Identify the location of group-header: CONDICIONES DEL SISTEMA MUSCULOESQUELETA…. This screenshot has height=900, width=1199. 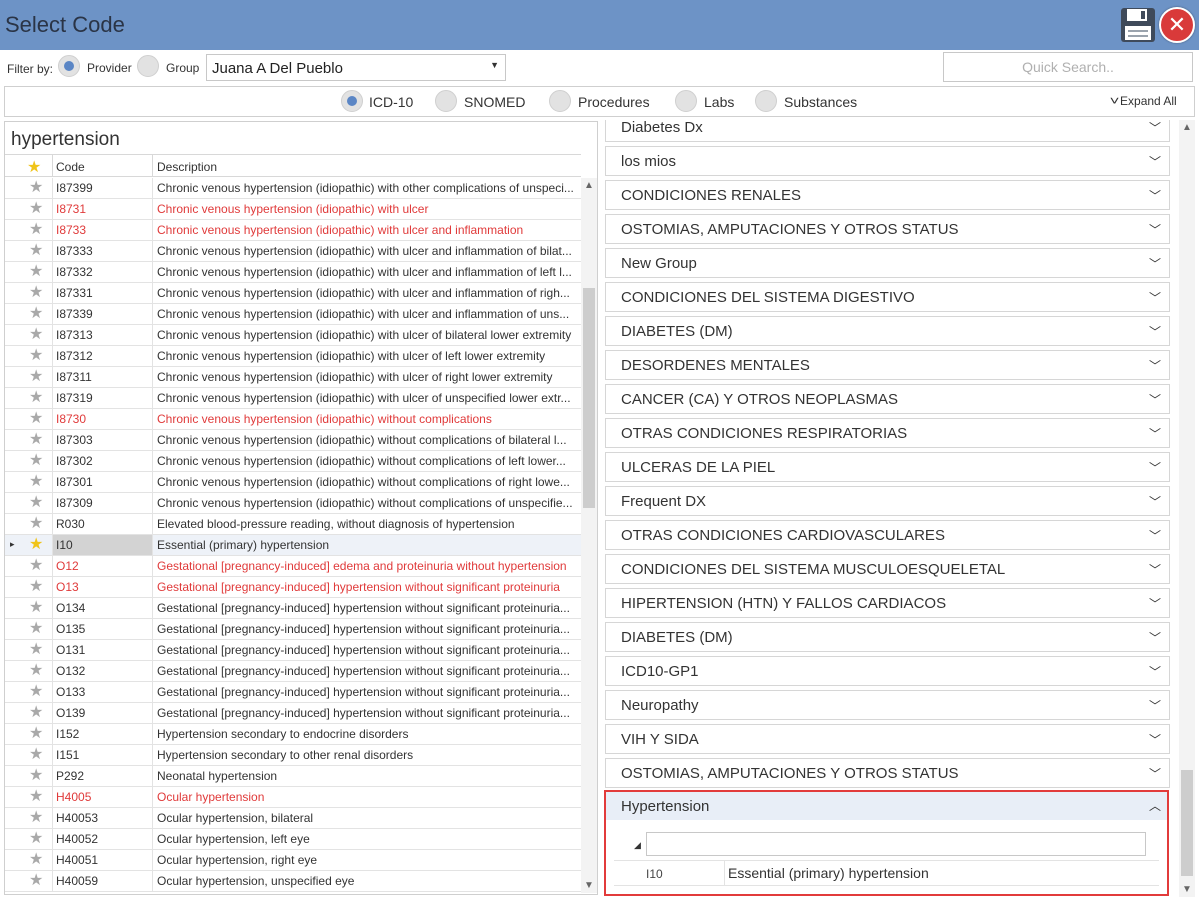
(887, 569).